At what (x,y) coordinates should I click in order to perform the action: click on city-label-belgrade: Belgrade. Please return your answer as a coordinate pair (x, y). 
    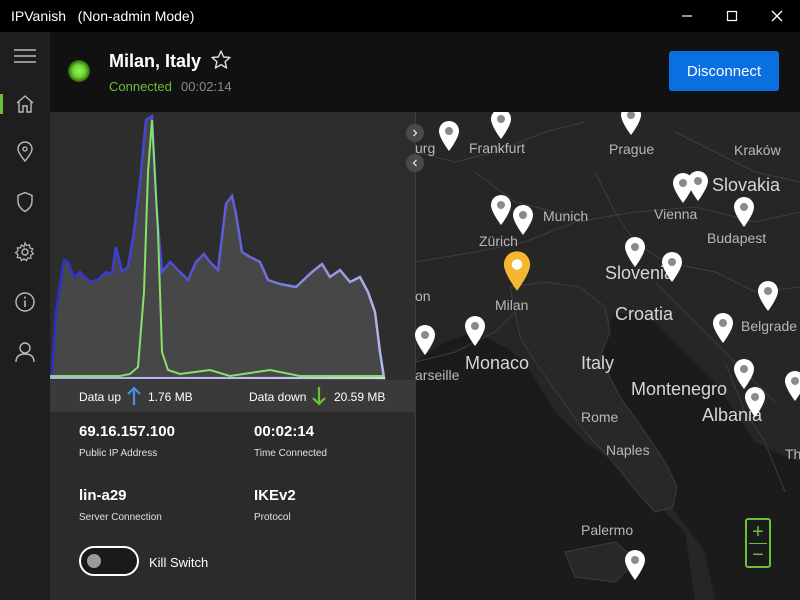
    Looking at the image, I should click on (769, 326).